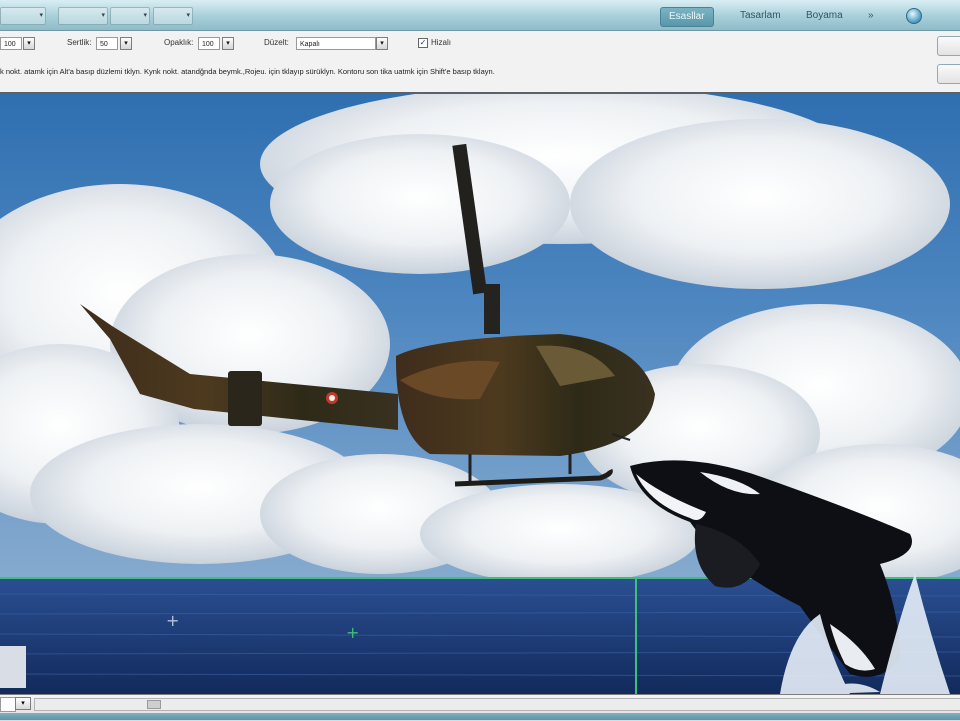 The image size is (960, 721). I want to click on aligned-label: Hizalı, so click(441, 42).